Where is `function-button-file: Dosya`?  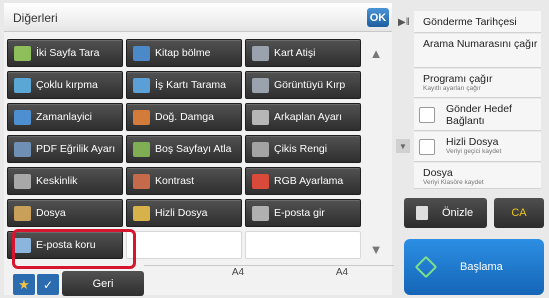 function-button-file: Dosya is located at coordinates (65, 213).